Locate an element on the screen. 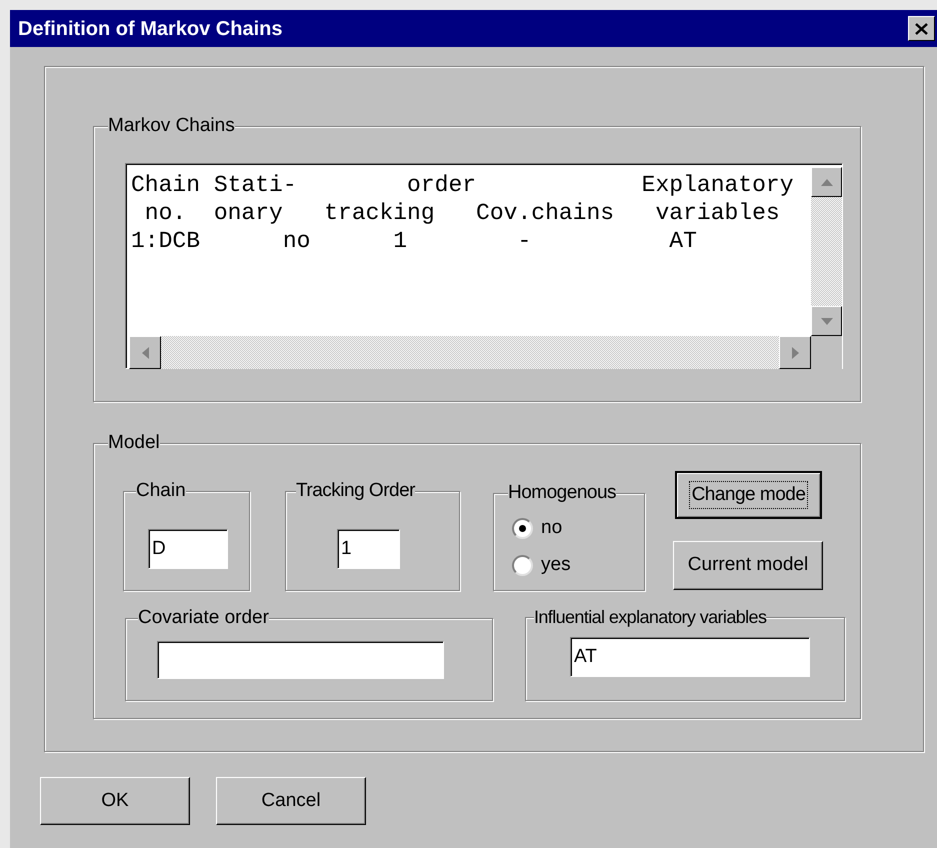  radio-label: no is located at coordinates (551, 528).